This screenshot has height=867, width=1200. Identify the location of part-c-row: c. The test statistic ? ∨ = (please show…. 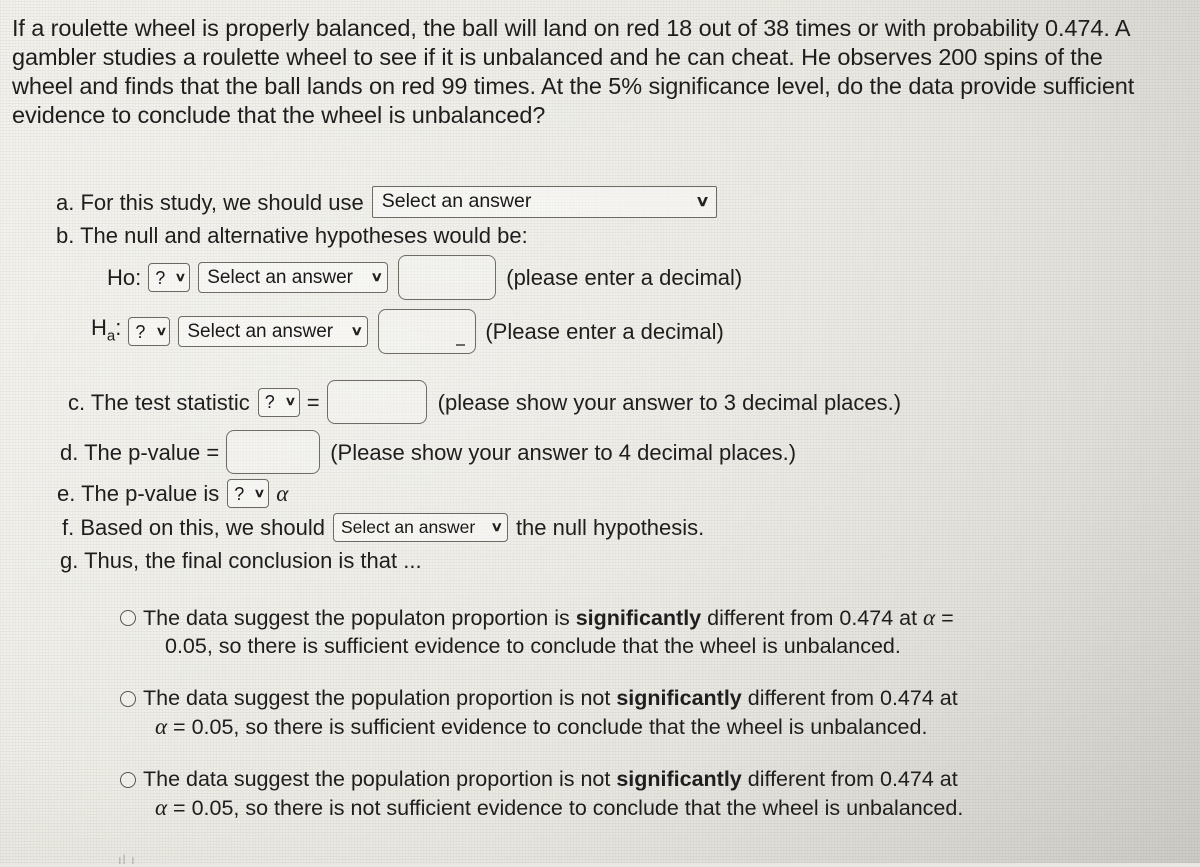
(617, 402).